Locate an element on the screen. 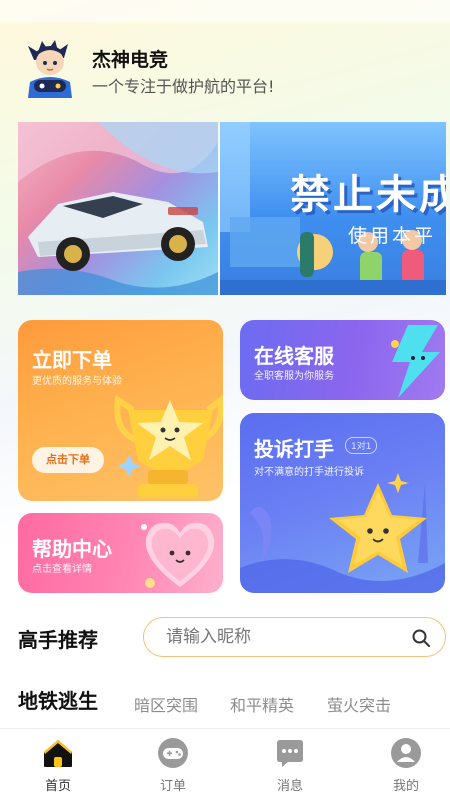 Image resolution: width=450 pixels, height=800 pixels. nav-profile: 我的 is located at coordinates (406, 764).